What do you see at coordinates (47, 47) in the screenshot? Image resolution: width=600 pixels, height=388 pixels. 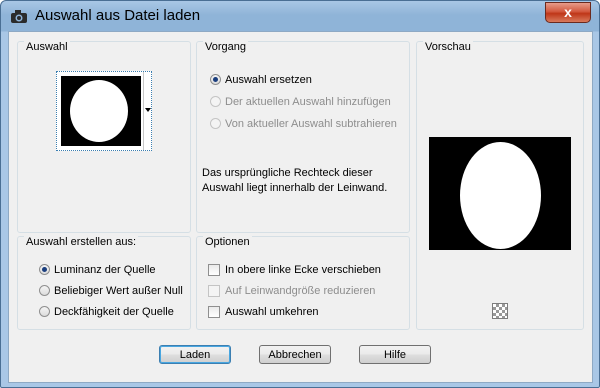 I see `group-title-auswahl: Auswahl` at bounding box center [47, 47].